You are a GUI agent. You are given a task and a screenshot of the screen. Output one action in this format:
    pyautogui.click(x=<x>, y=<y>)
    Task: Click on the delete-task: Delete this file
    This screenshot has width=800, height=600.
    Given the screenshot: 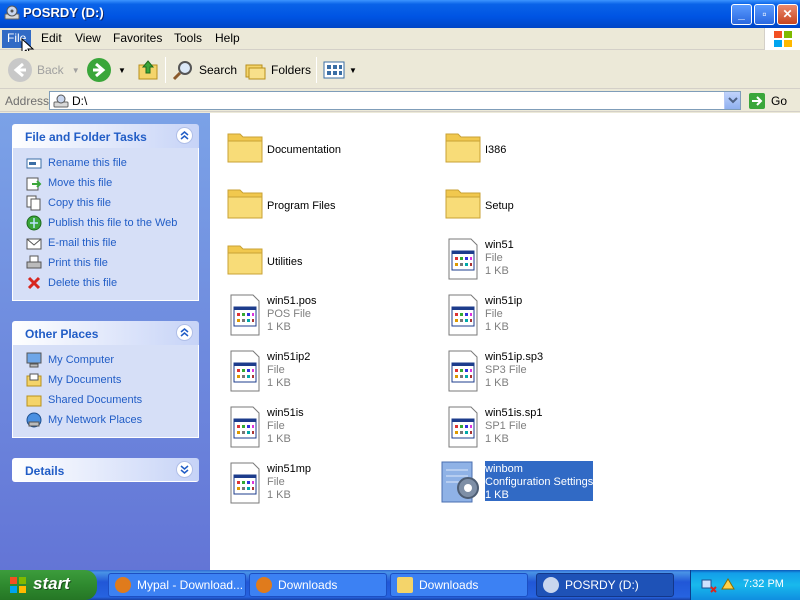 What is the action you would take?
    pyautogui.click(x=105, y=283)
    